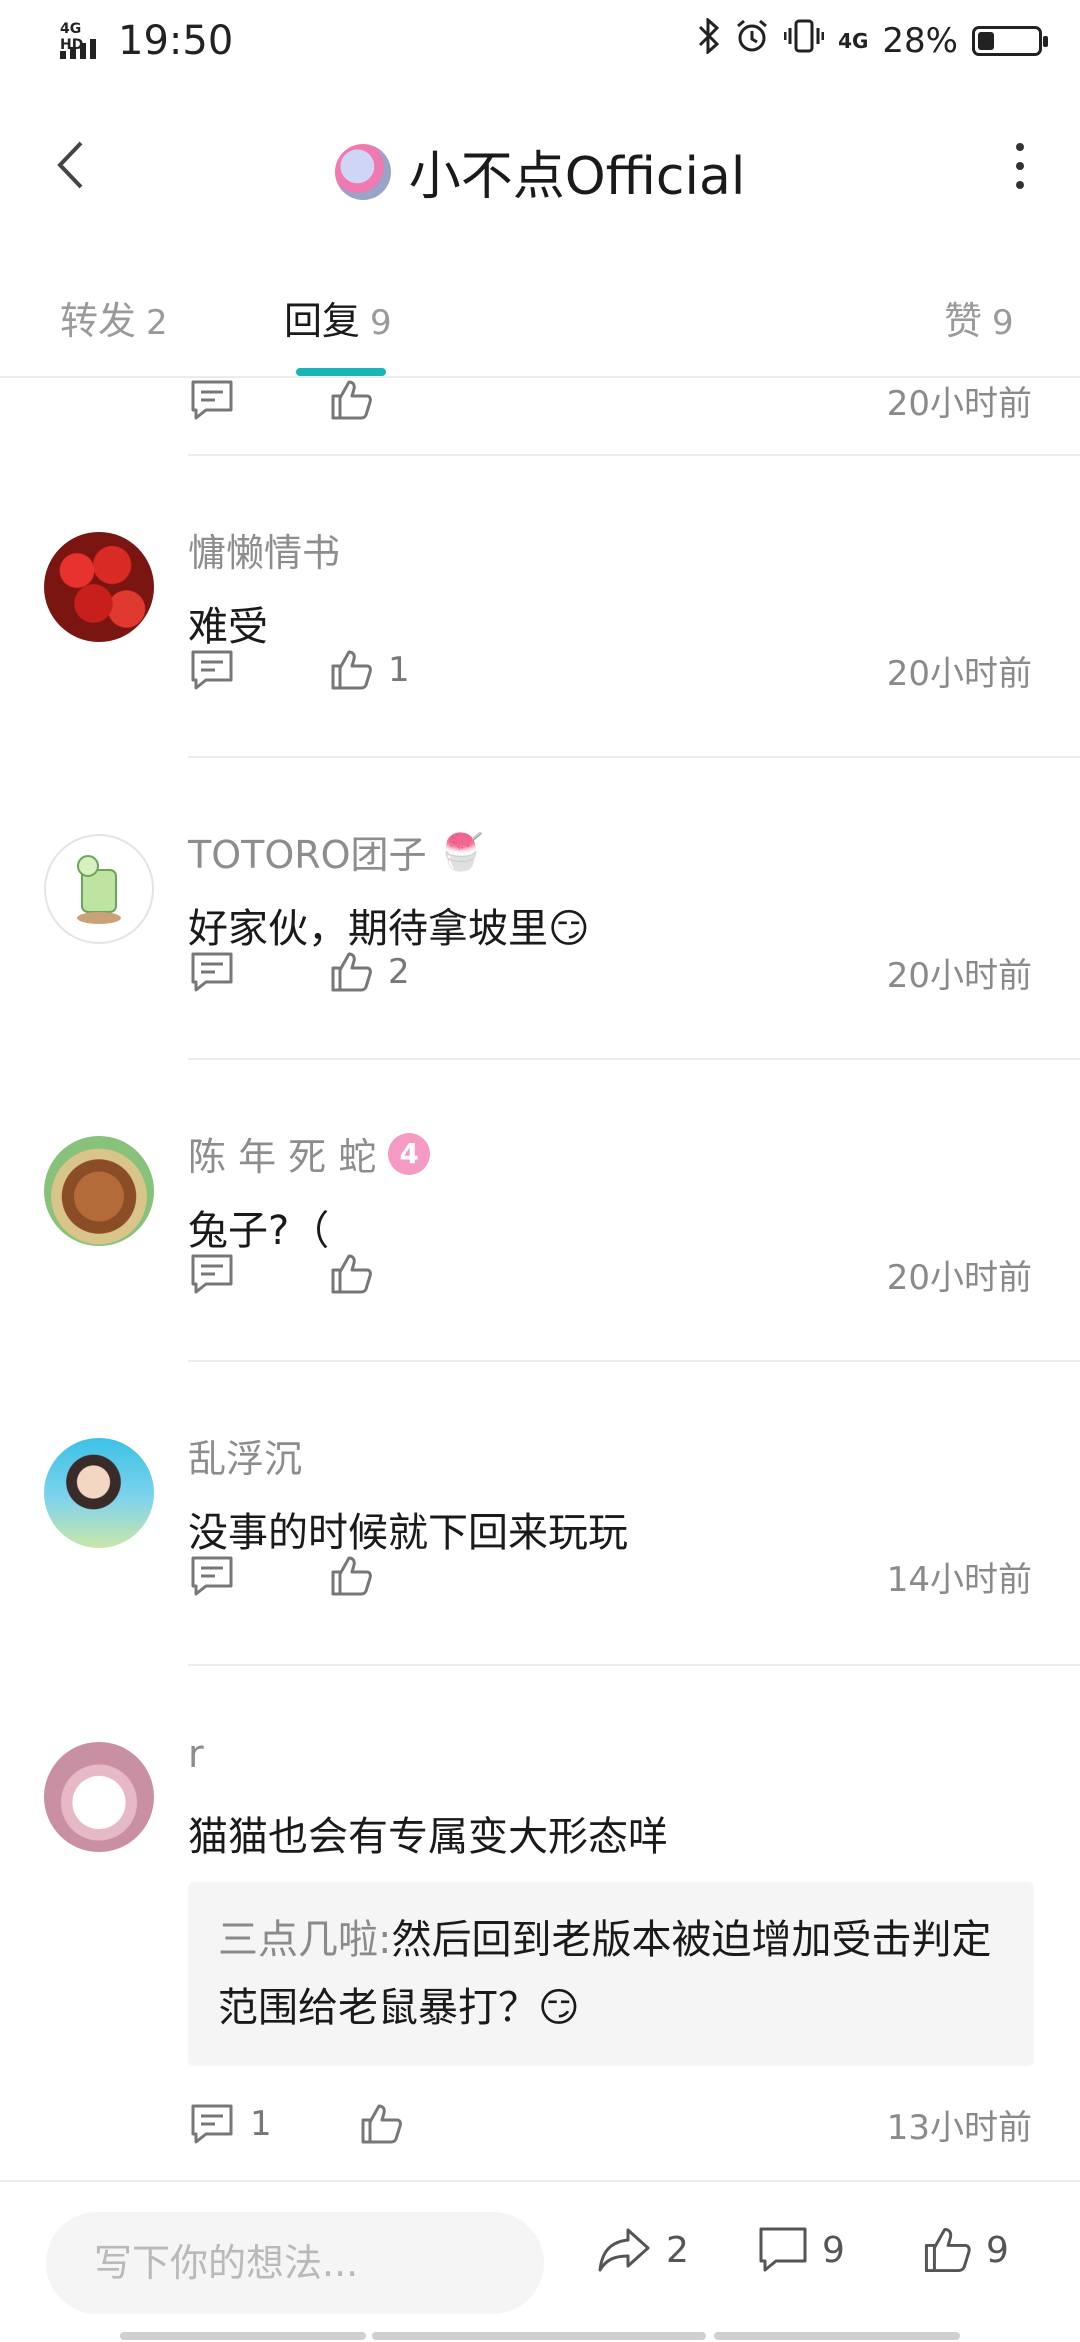  I want to click on comment-actions: 1 20小时前, so click(611, 670).